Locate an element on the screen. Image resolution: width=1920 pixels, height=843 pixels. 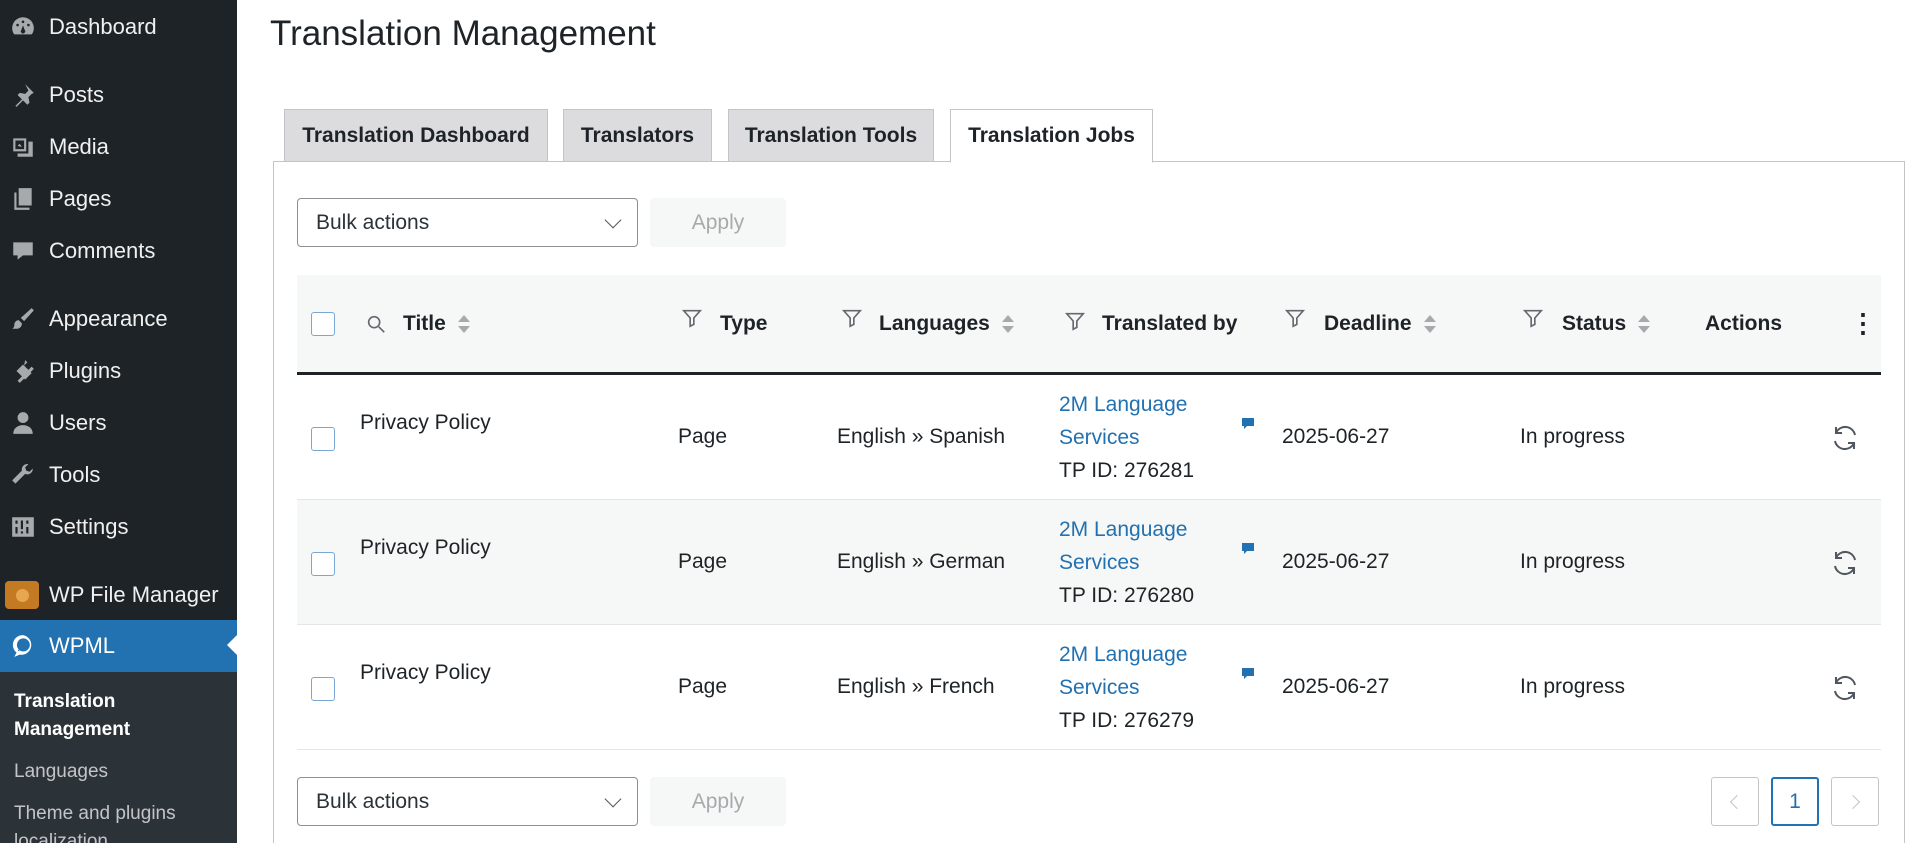
pin-icon is located at coordinates (23, 95).